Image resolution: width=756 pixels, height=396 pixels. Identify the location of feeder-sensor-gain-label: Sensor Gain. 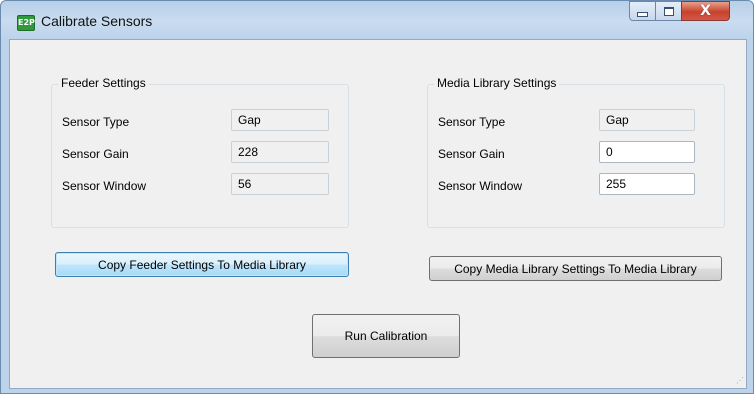
(95, 154).